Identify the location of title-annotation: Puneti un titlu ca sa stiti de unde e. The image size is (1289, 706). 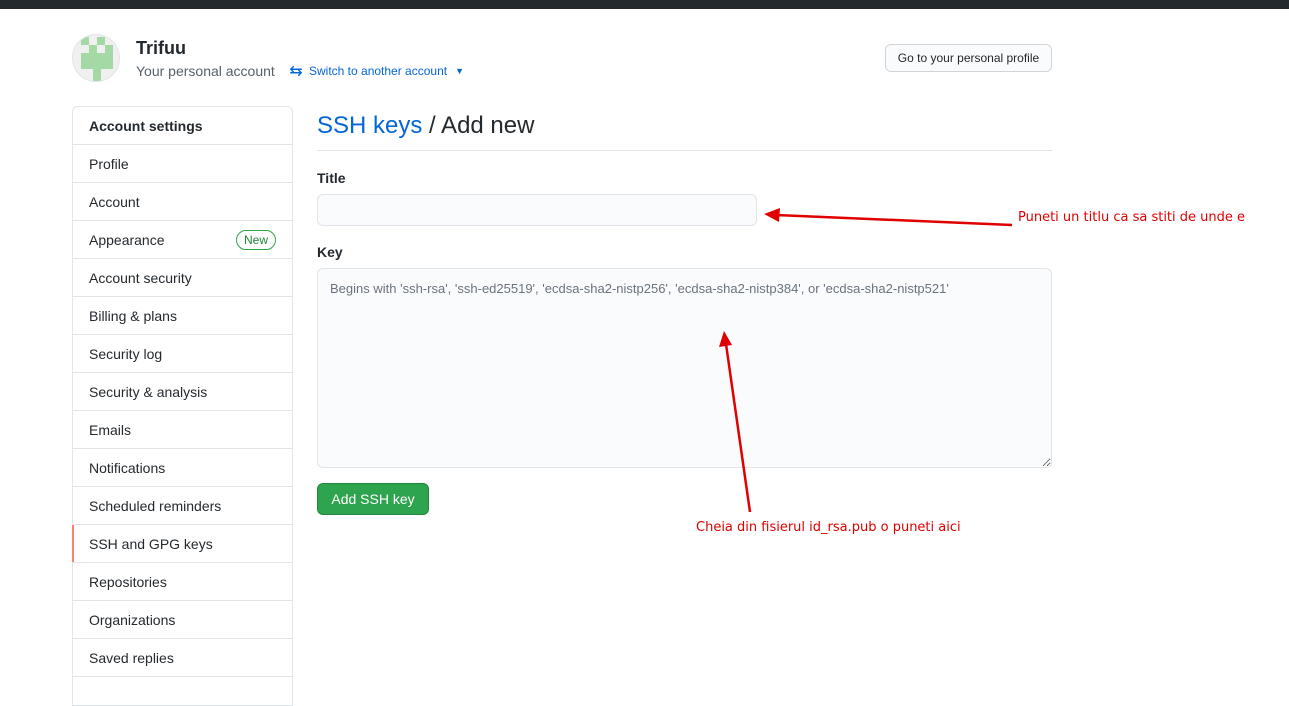
(1132, 217).